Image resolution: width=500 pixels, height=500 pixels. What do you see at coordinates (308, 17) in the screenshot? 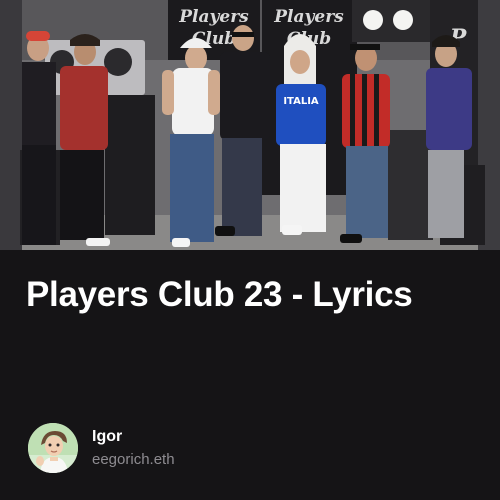
I see `banner-right-line1: Players` at bounding box center [308, 17].